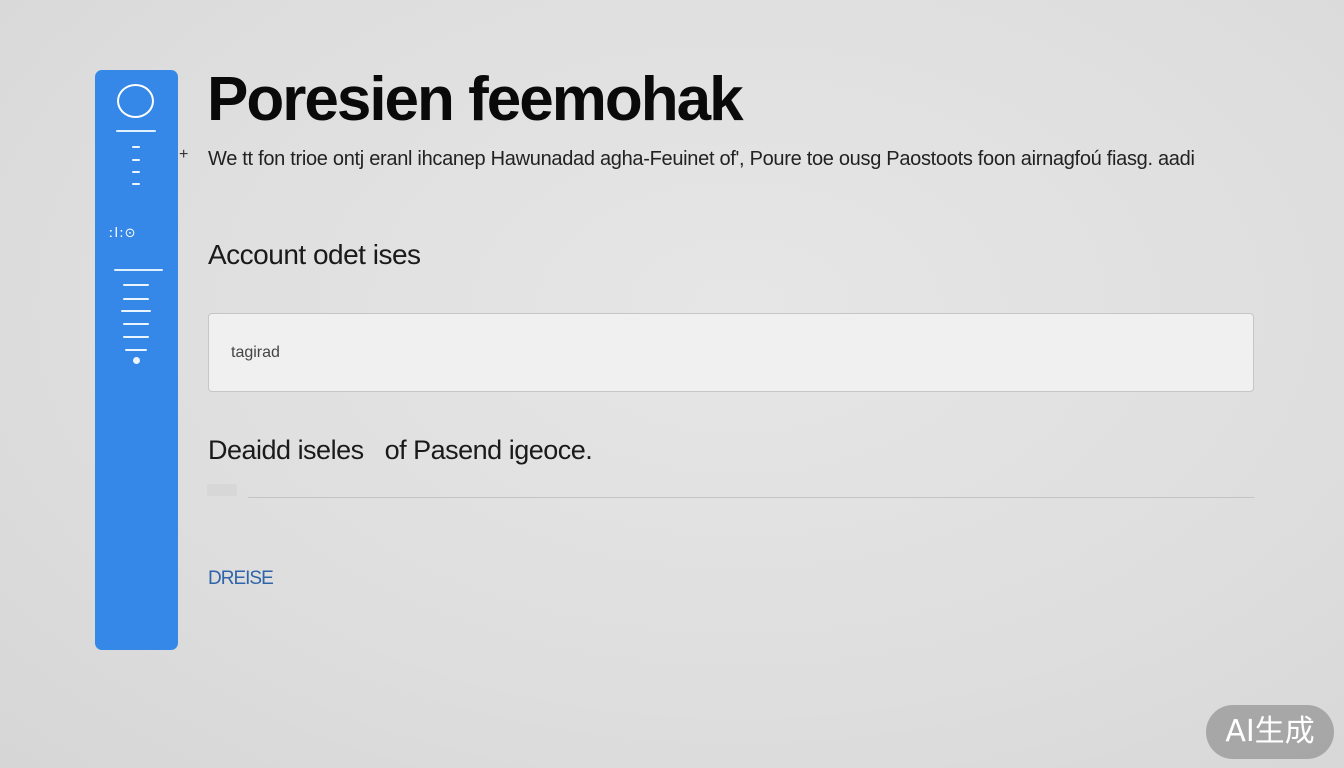 This screenshot has height=768, width=1344. I want to click on faded-label, so click(222, 490).